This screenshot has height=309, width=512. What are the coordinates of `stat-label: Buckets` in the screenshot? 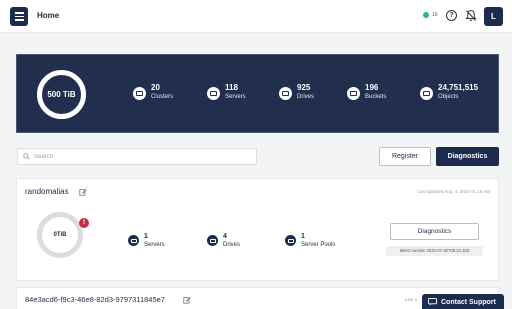 It's located at (376, 97).